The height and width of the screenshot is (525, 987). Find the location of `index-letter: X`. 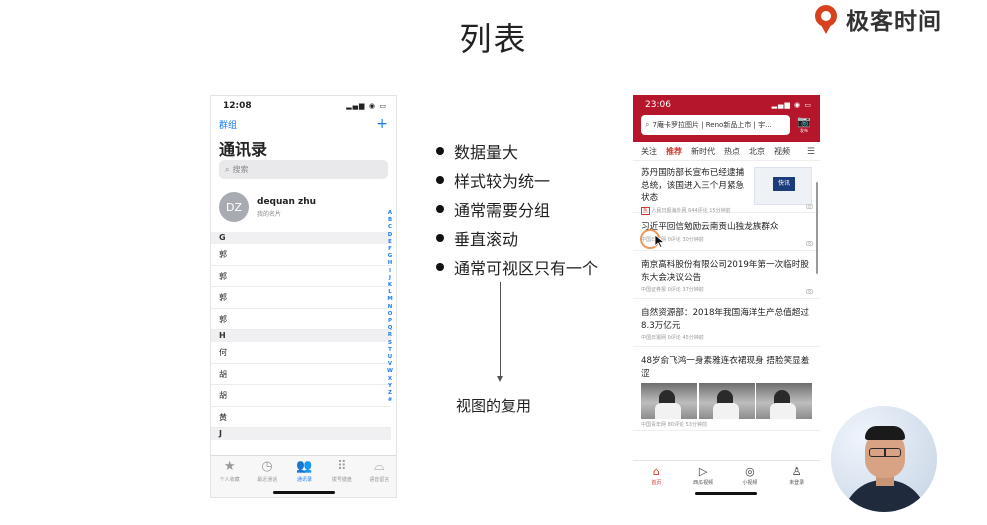

index-letter: X is located at coordinates (390, 379).